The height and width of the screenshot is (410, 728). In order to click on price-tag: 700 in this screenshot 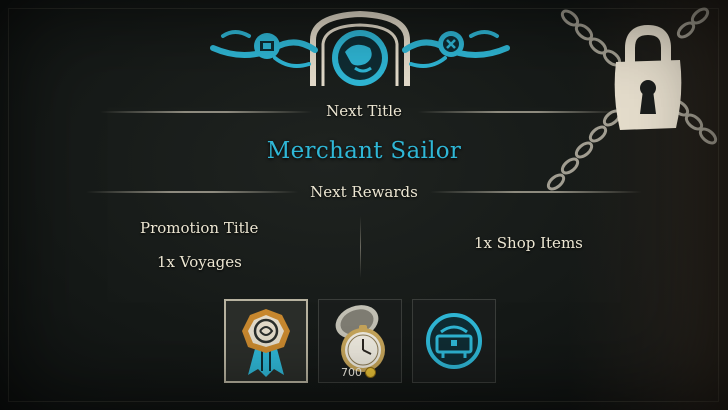, I will do `click(358, 372)`.